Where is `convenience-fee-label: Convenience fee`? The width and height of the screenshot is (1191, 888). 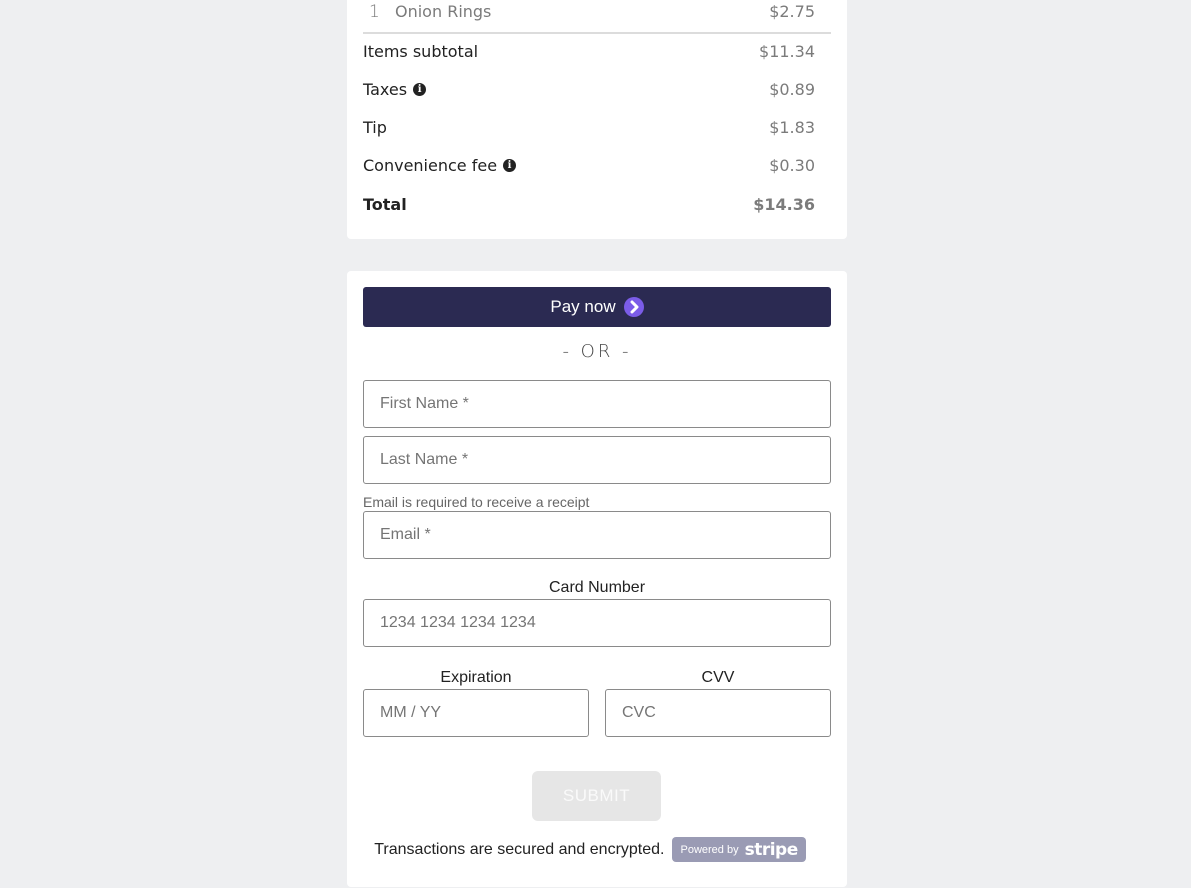 convenience-fee-label: Convenience fee is located at coordinates (430, 165).